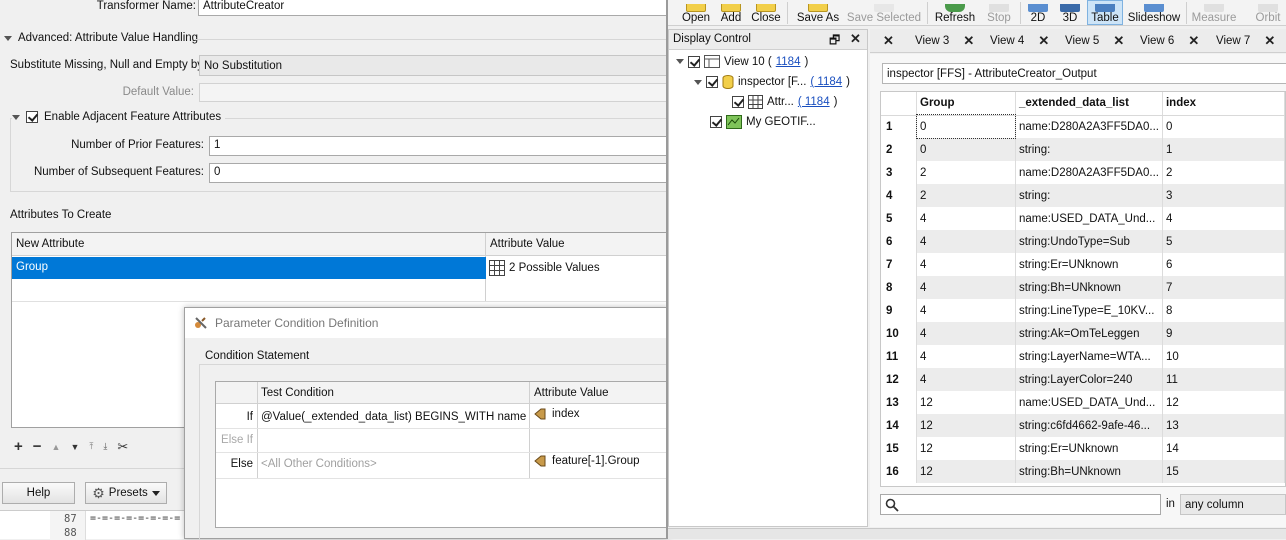 Image resolution: width=1286 pixels, height=540 pixels. I want to click on table-row: 1 0 name:D280A2A3FF5DA0... 0, so click(1083, 126).